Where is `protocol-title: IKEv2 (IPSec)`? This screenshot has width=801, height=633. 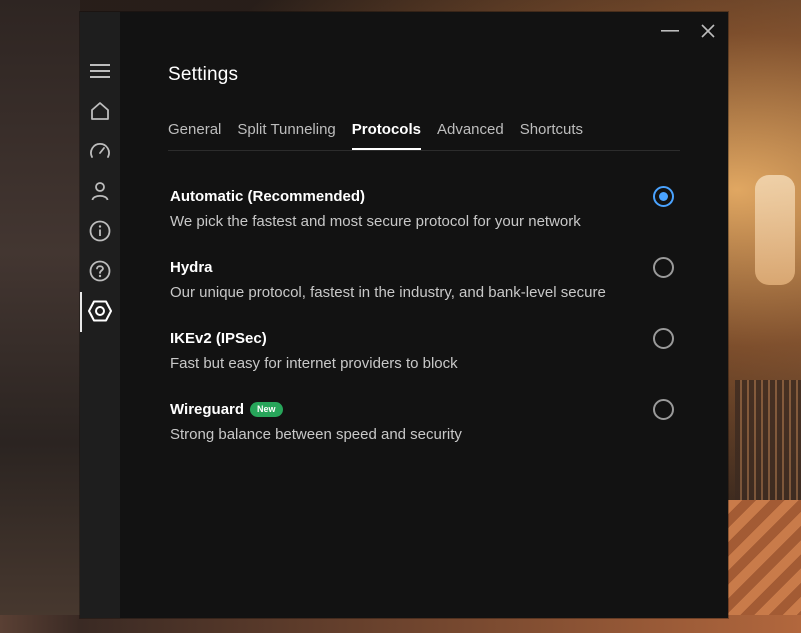
protocol-title: IKEv2 (IPSec) is located at coordinates (218, 338).